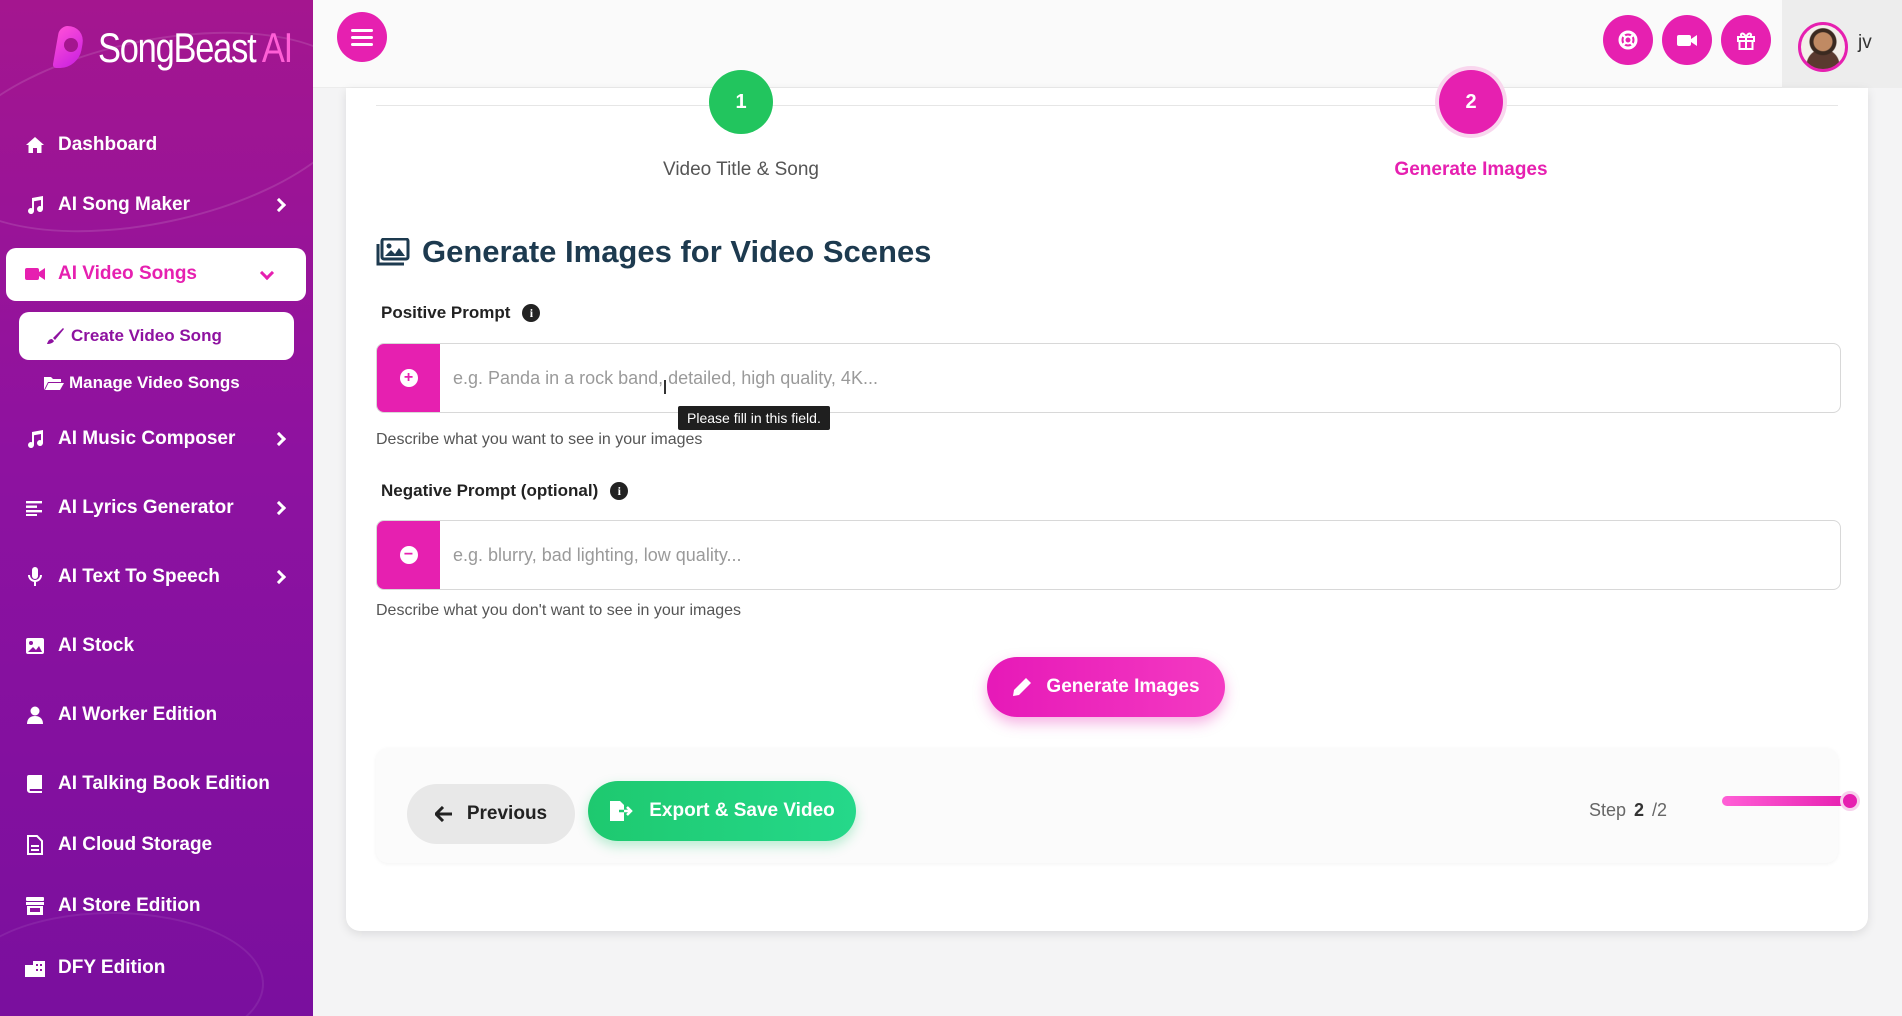 Image resolution: width=1902 pixels, height=1016 pixels. Describe the element at coordinates (1118, 805) in the screenshot. I see `wizard-footer: Previous Export & Save Video Step 2 /2` at that location.